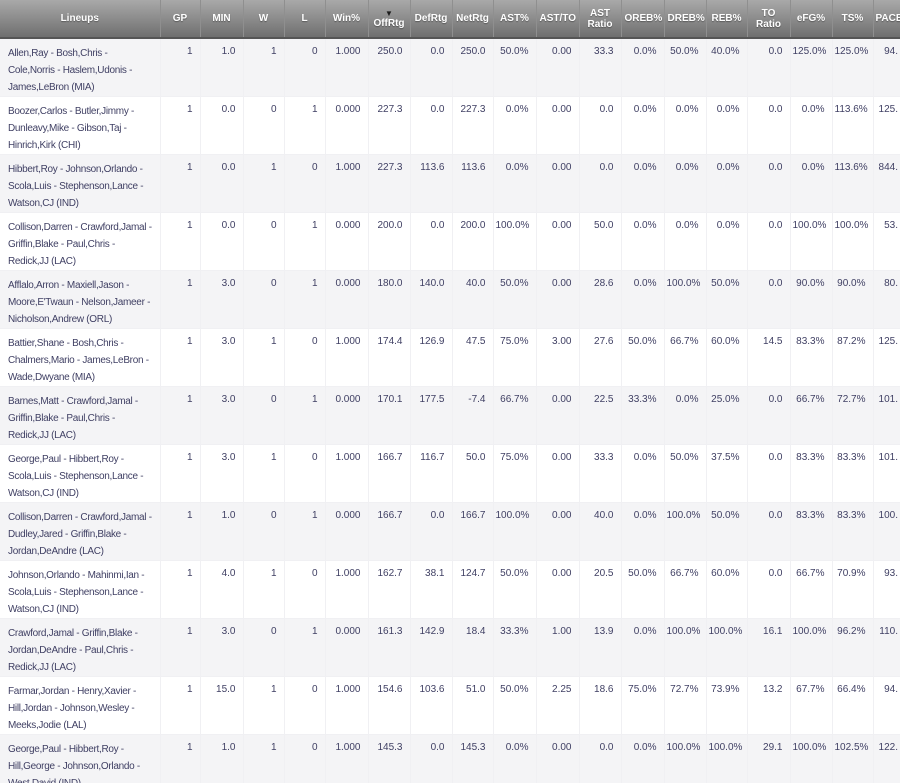  I want to click on column-header-dreb_pct: DREB%, so click(684, 19).